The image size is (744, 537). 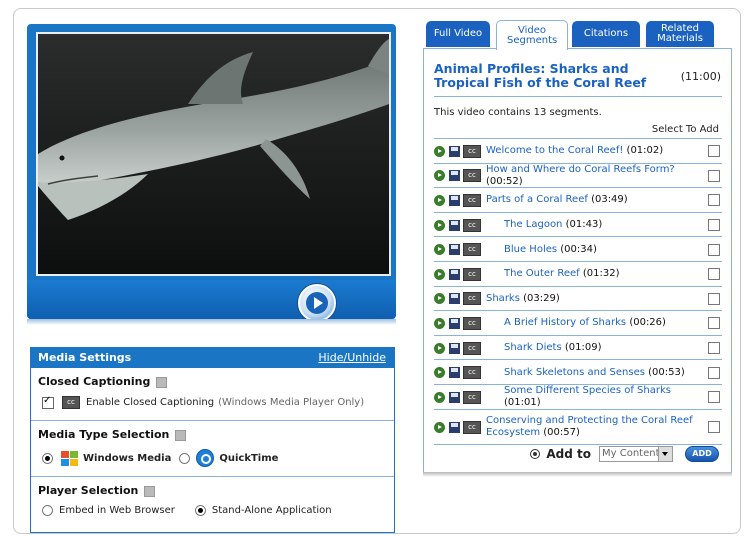 I want to click on segment-title: A Brief History of Sharks (00:26), so click(x=596, y=323).